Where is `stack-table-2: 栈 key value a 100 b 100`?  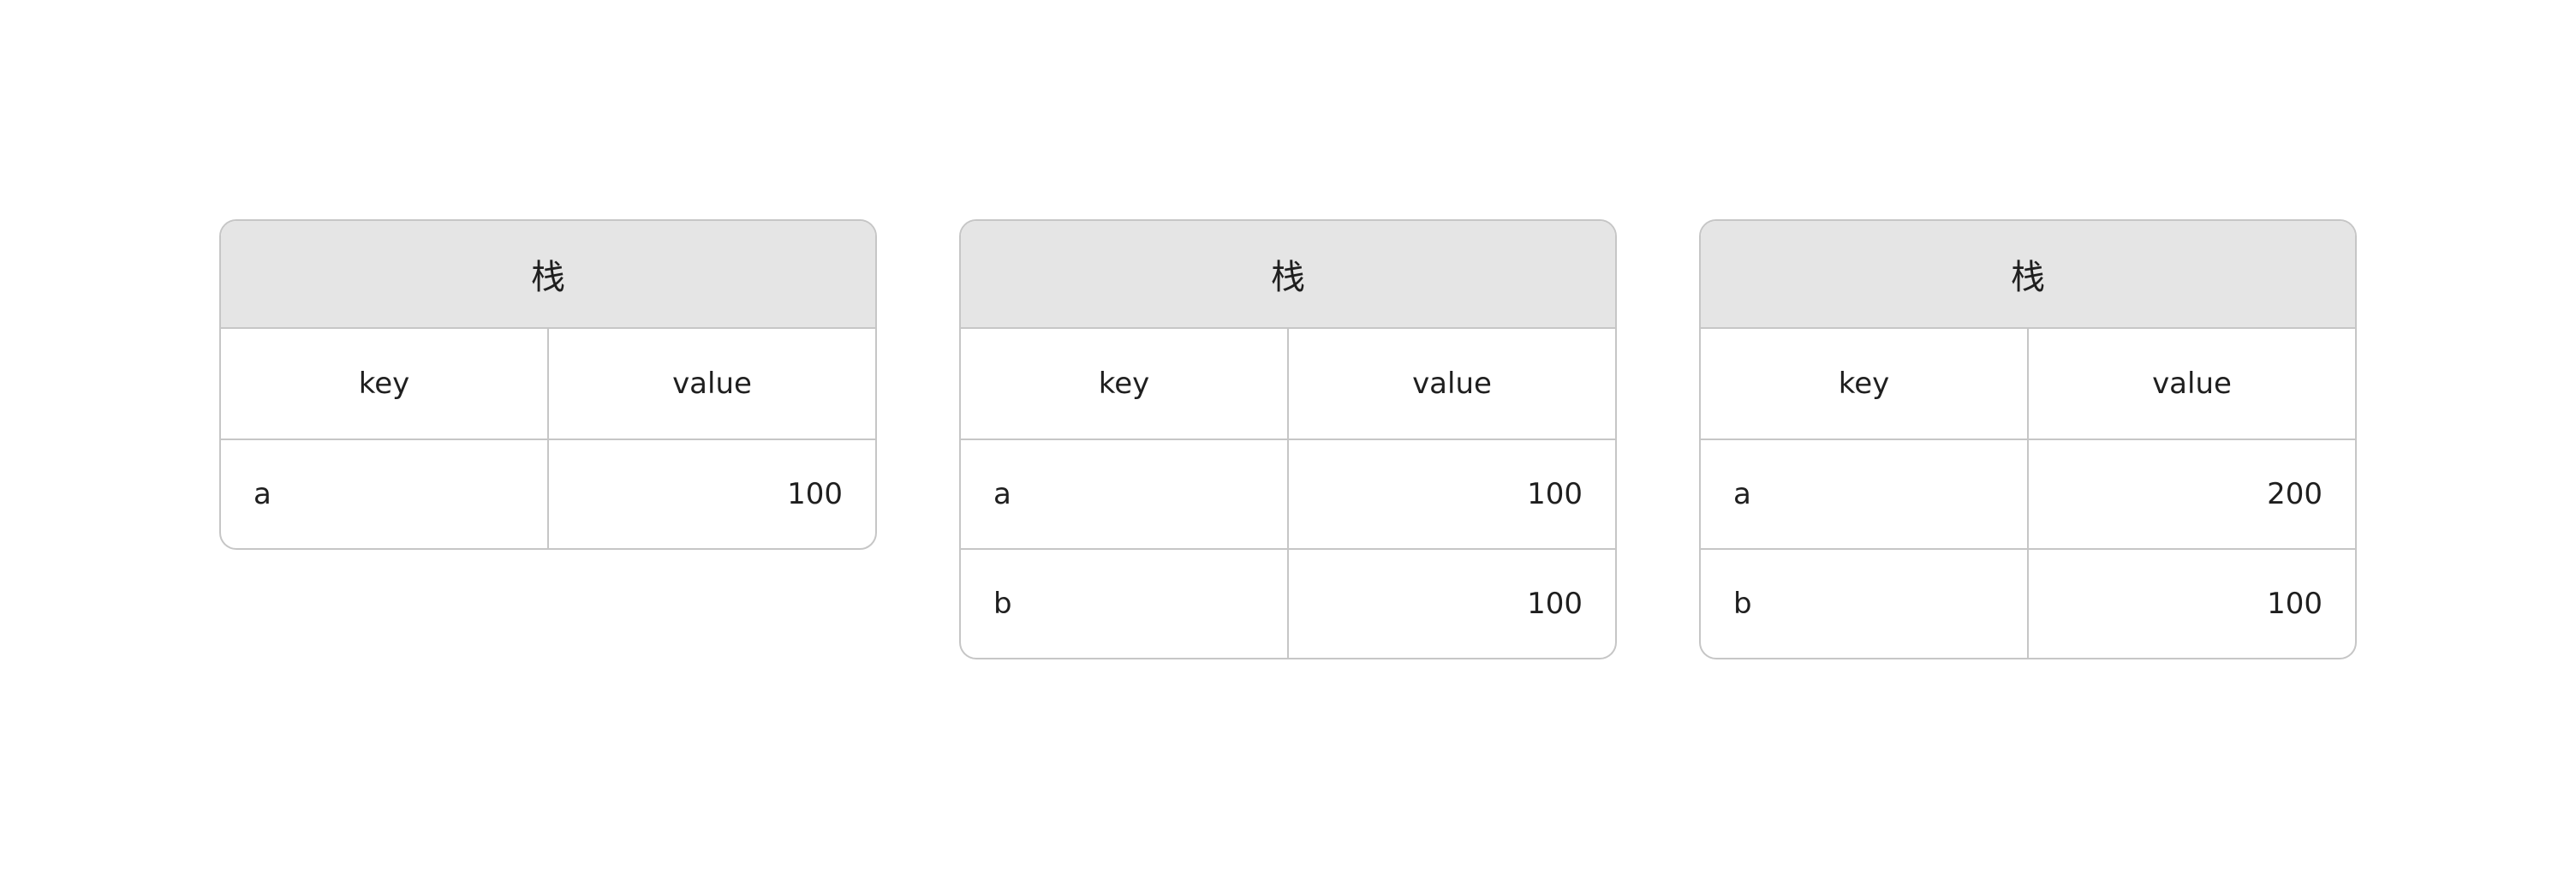
stack-table-2: 栈 key value a 100 b 100 is located at coordinates (1288, 439).